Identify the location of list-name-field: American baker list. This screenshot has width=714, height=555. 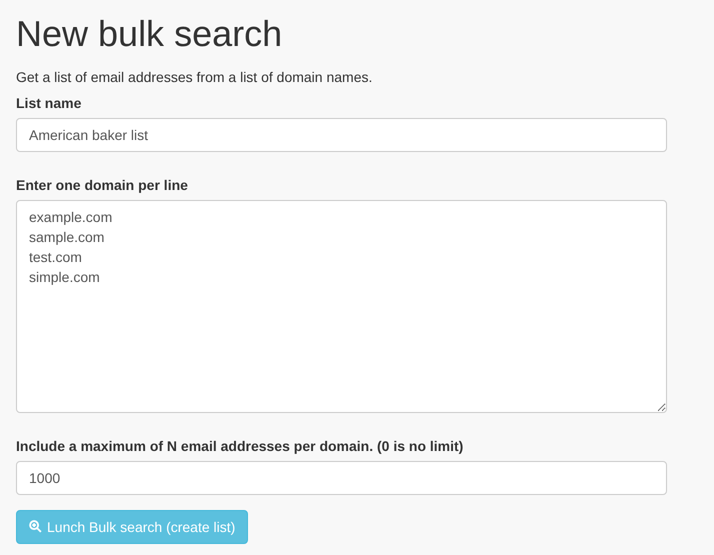
(341, 135).